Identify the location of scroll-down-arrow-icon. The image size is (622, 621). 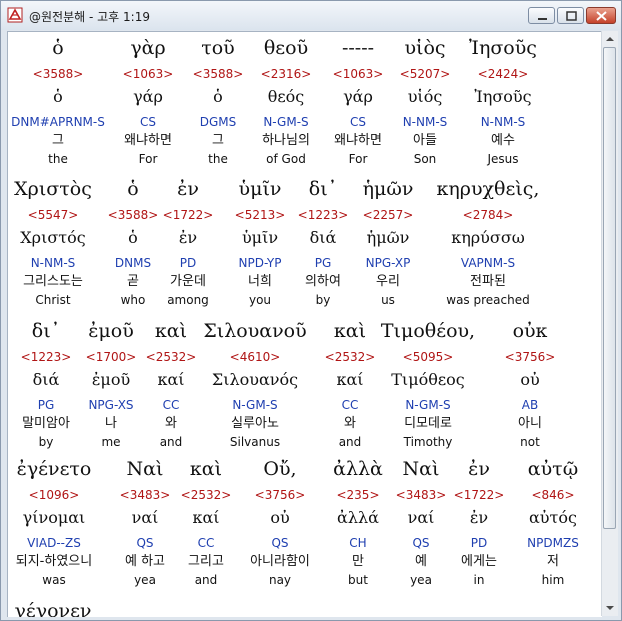
(610, 608).